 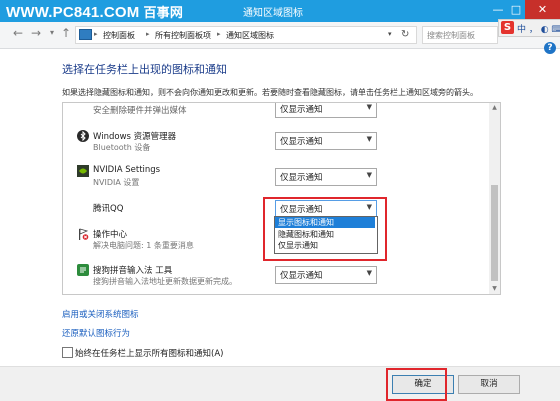 What do you see at coordinates (280, 383) in the screenshot?
I see `footer-bar: 确定 取消` at bounding box center [280, 383].